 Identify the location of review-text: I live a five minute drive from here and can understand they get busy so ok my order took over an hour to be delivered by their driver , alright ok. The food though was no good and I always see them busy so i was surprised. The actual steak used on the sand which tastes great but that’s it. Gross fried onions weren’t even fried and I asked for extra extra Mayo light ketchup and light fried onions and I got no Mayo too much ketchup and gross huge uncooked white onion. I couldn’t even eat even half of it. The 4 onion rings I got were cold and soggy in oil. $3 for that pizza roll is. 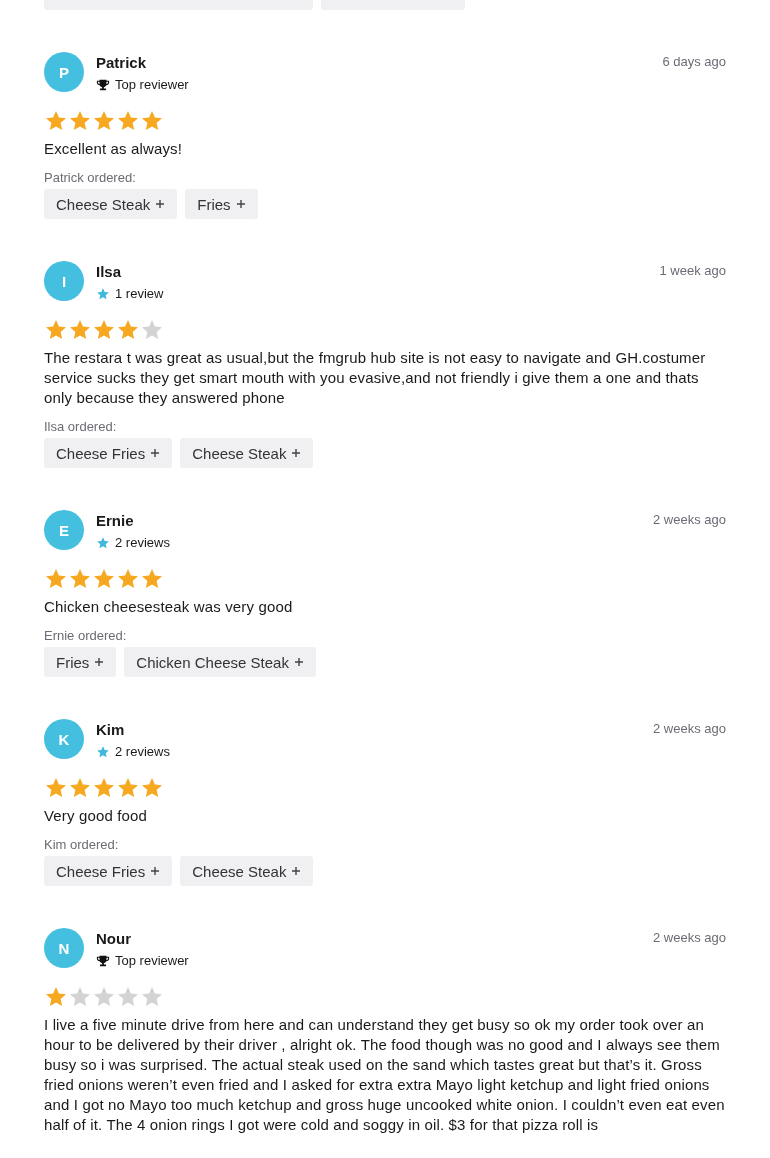
(385, 1075).